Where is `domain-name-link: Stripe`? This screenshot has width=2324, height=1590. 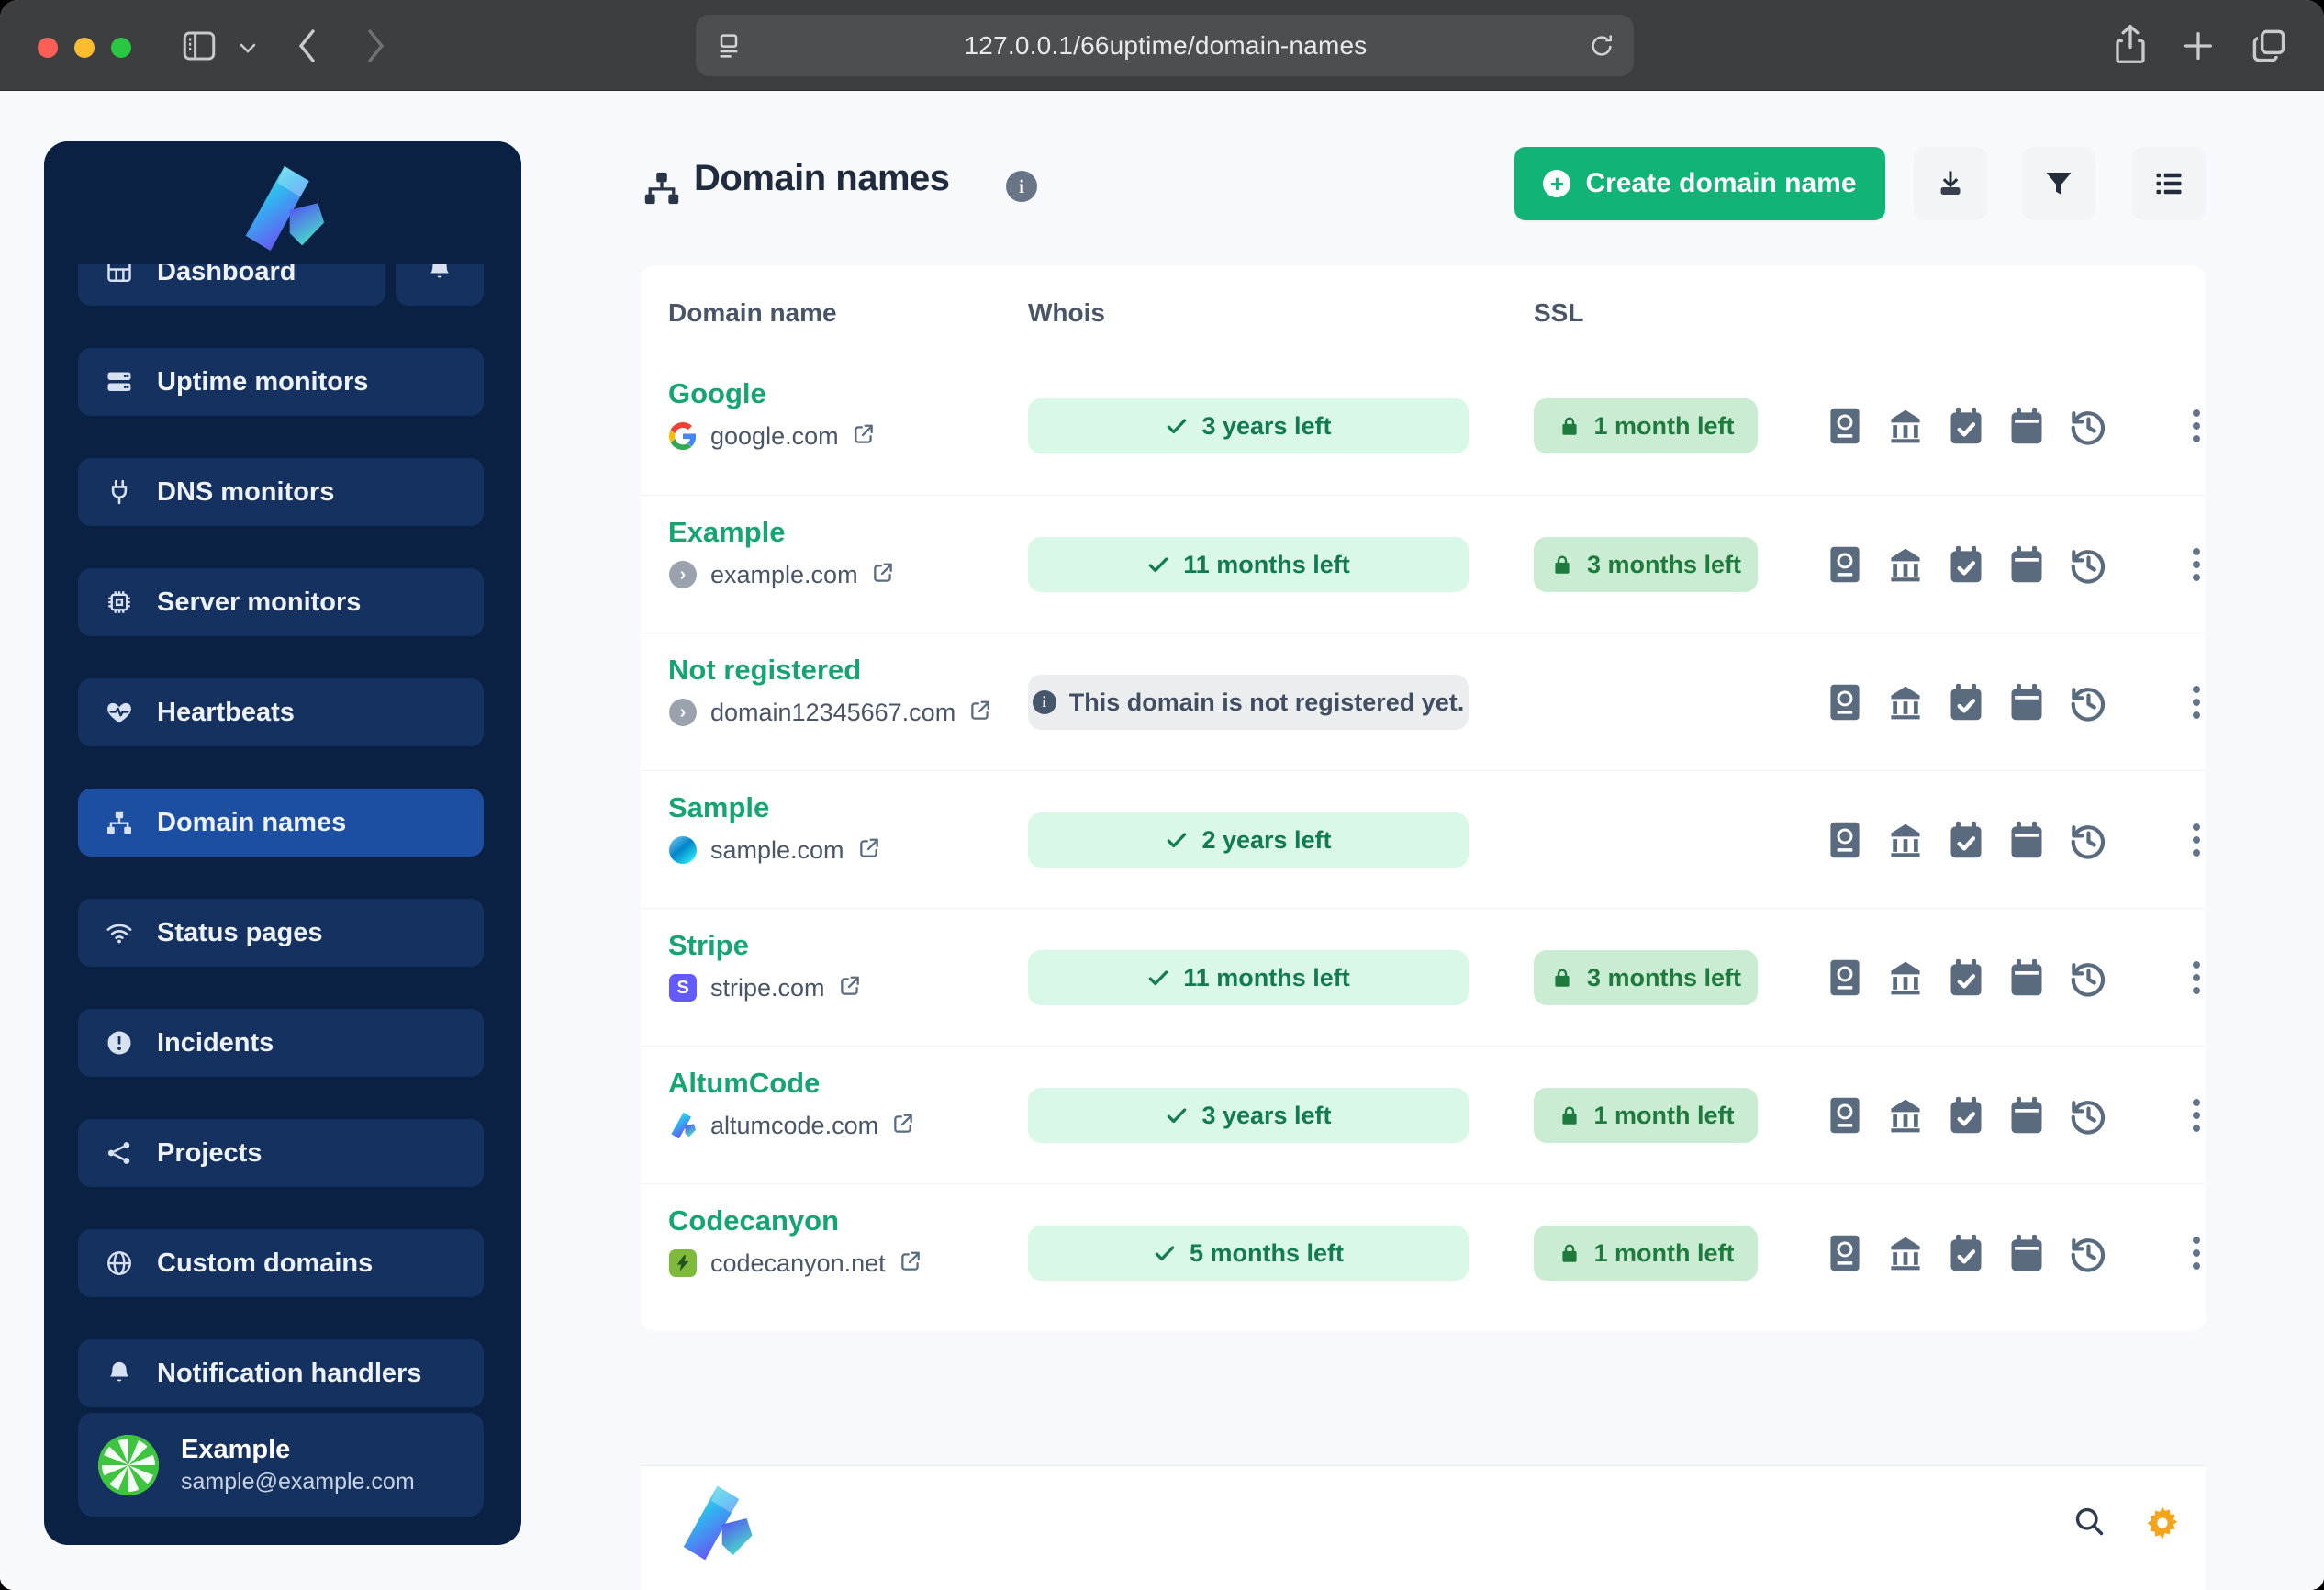 domain-name-link: Stripe is located at coordinates (708, 945).